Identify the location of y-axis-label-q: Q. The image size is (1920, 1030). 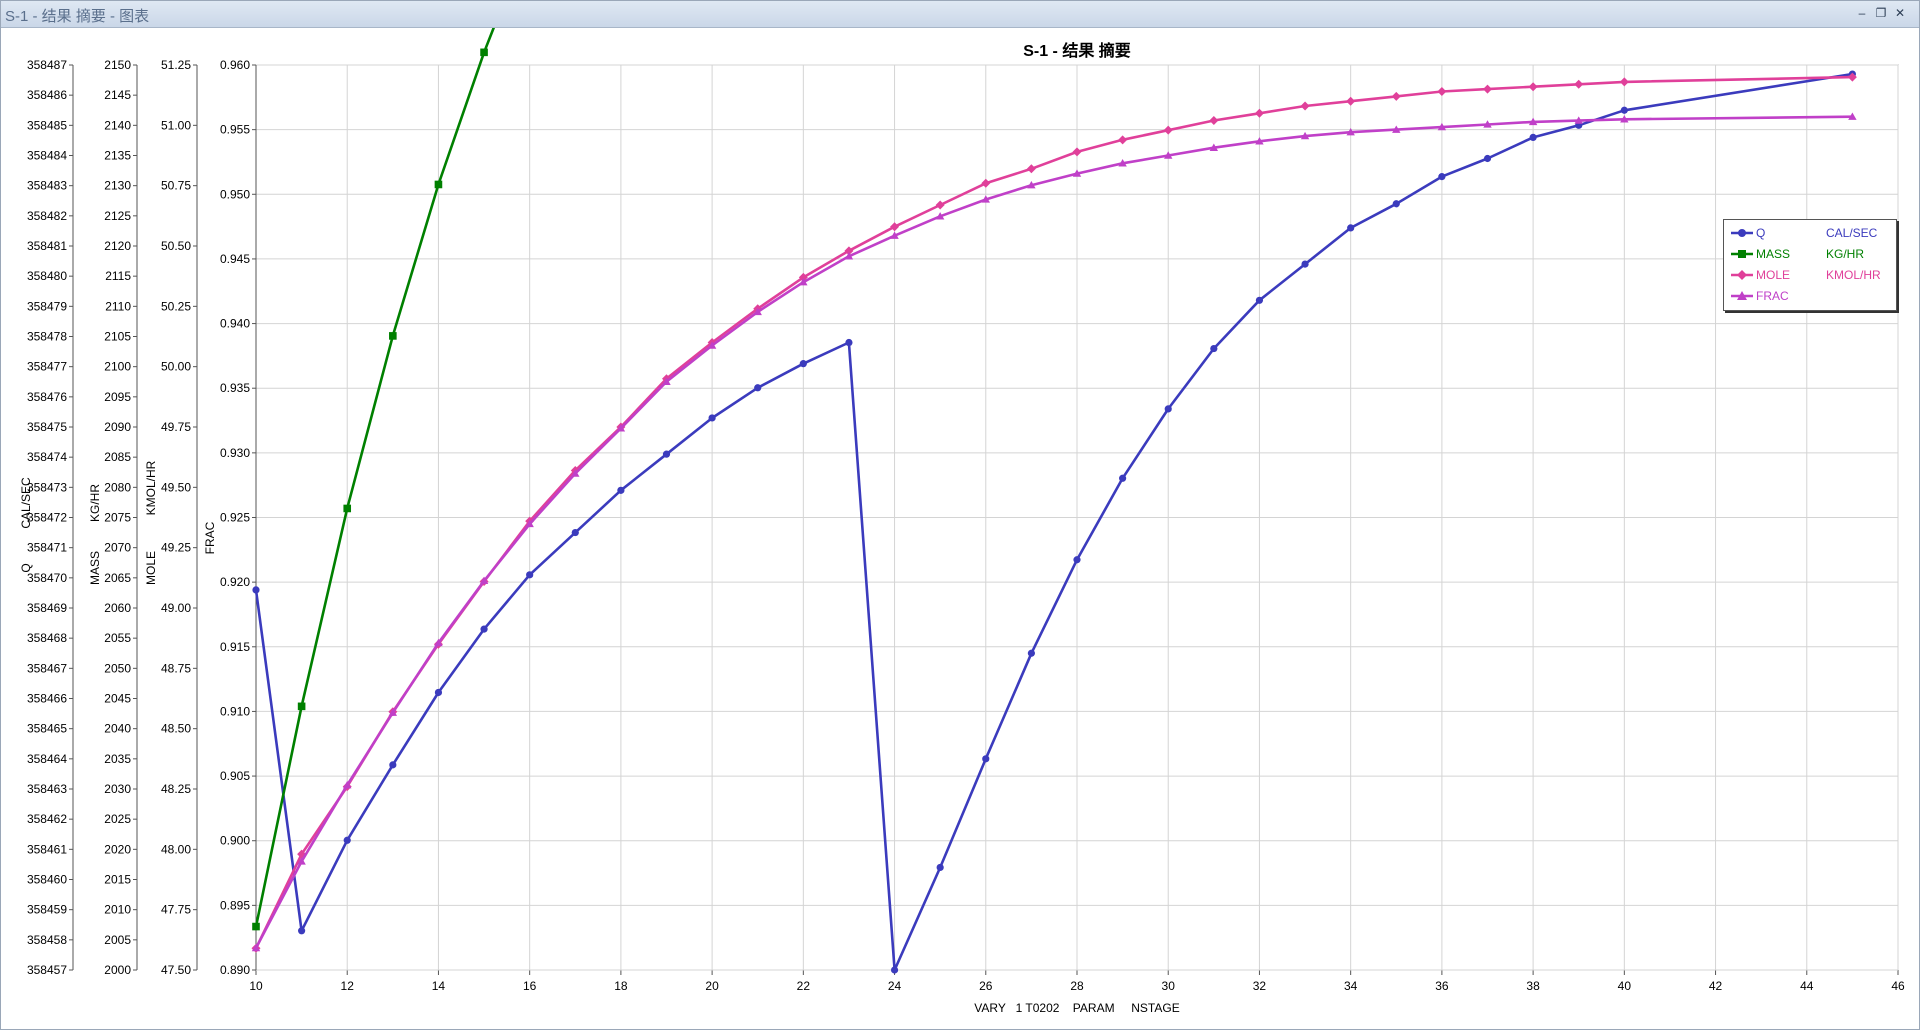
(26, 567).